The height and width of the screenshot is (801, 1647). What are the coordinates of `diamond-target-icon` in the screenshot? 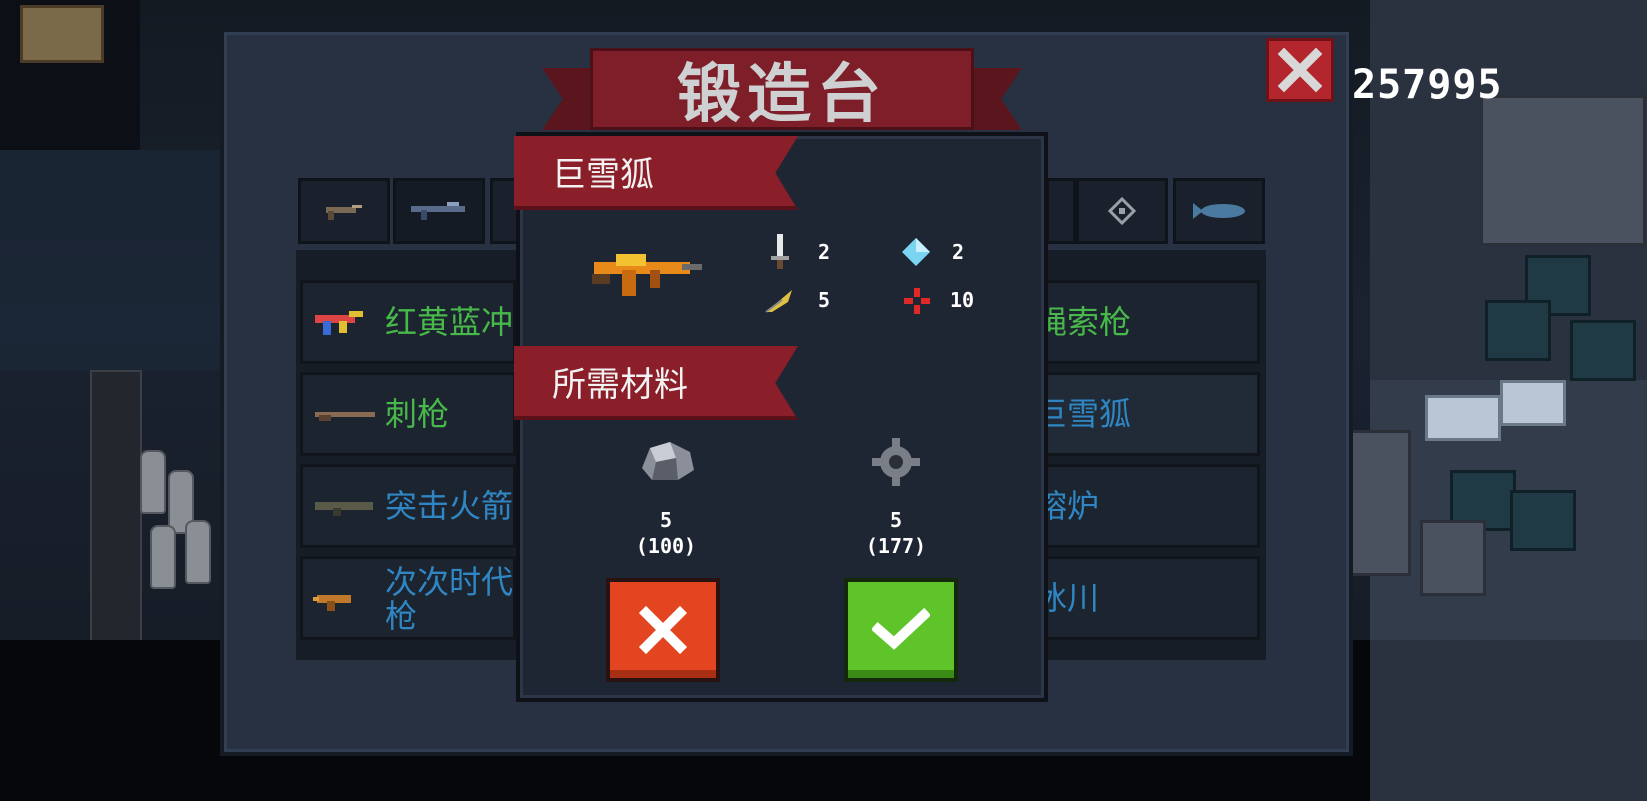 It's located at (1122, 211).